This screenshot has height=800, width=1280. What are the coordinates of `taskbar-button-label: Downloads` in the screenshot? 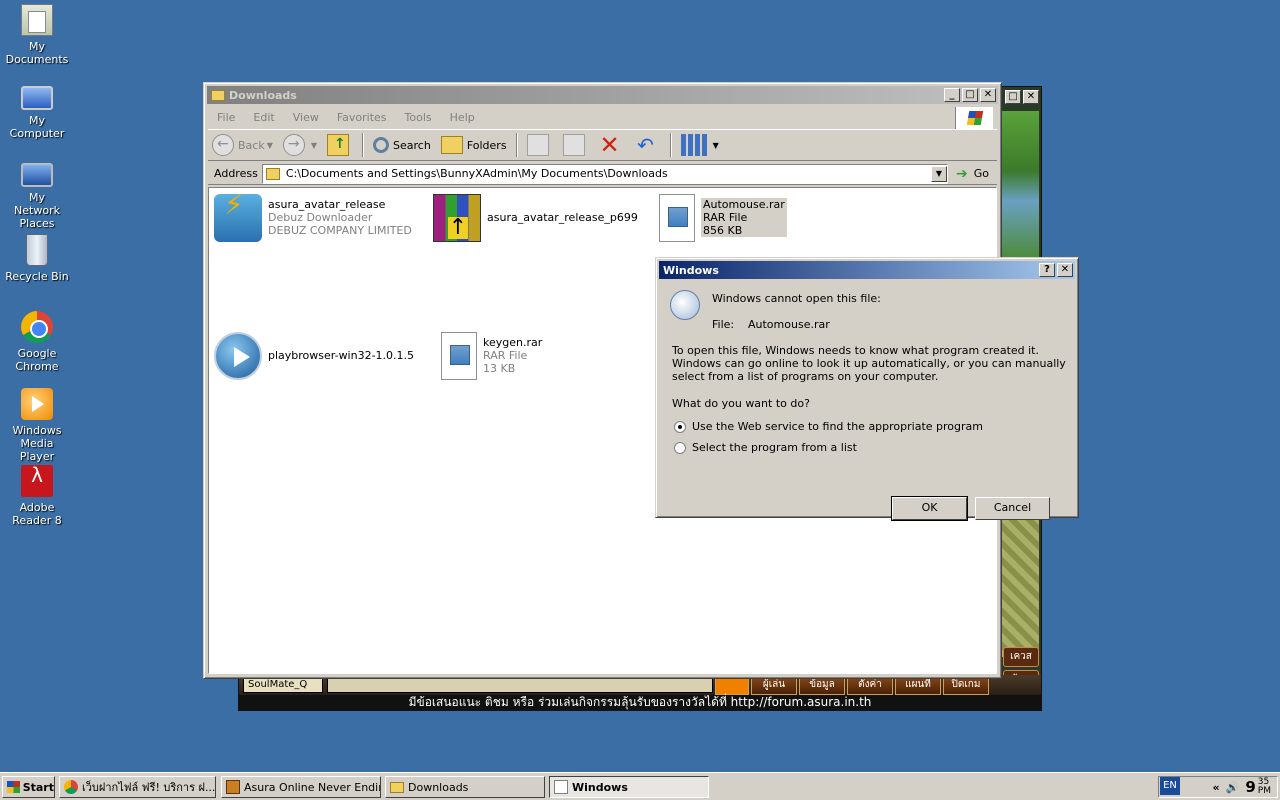 It's located at (438, 787).